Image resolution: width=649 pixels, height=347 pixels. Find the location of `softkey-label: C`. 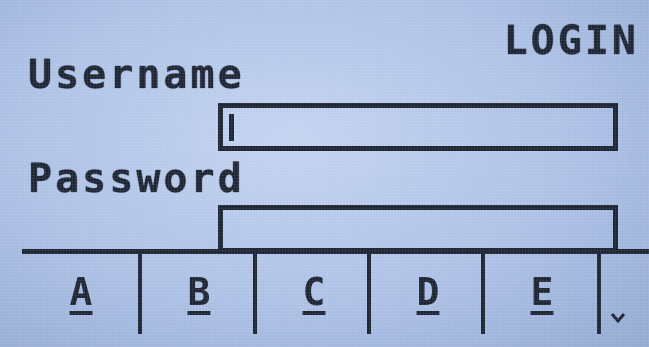

softkey-label: C is located at coordinates (314, 292).